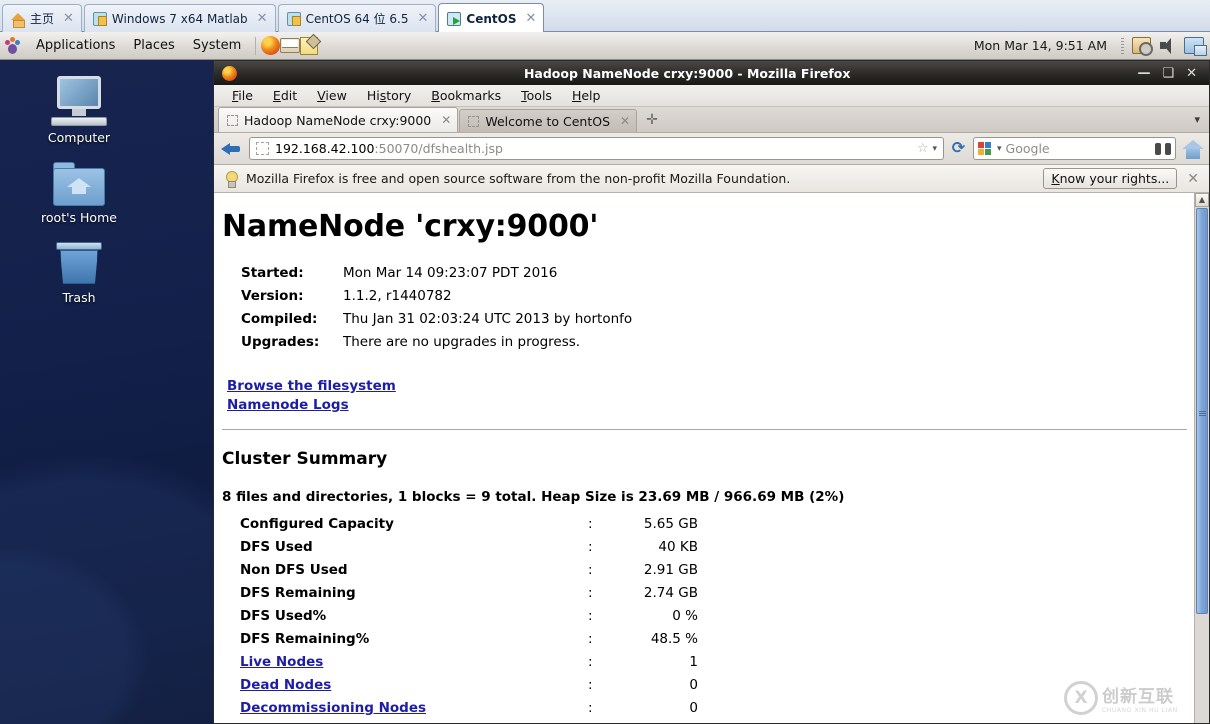 The width and height of the screenshot is (1210, 724). Describe the element at coordinates (1202, 200) in the screenshot. I see `scroll-up-button: ▲` at that location.